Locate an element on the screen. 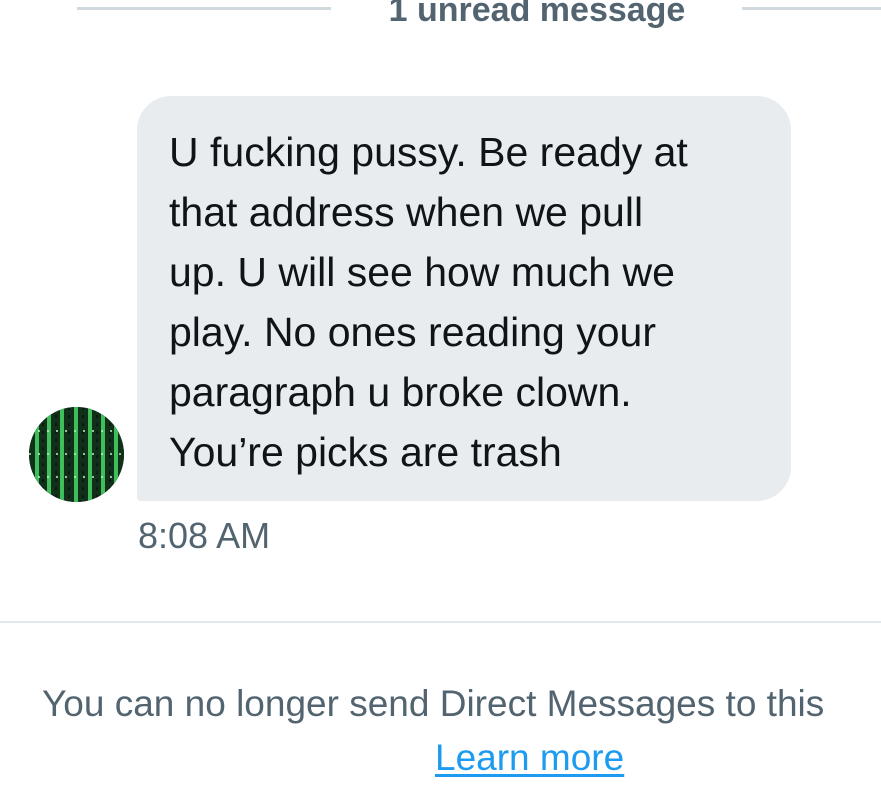 The height and width of the screenshot is (811, 881). unread-divider-line-right is located at coordinates (811, 8).